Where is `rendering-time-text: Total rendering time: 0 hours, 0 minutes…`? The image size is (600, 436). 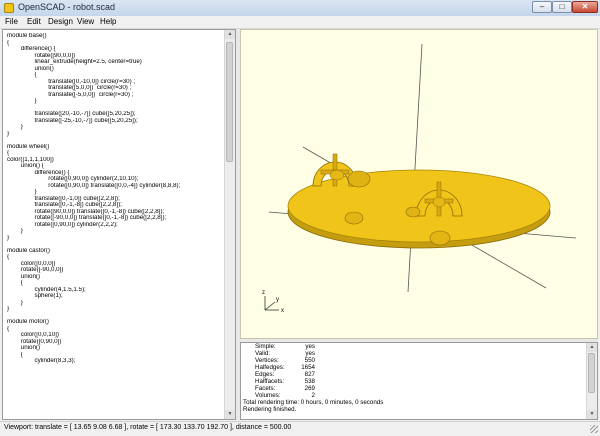
rendering-time-text: Total rendering time: 0 hours, 0 minutes… is located at coordinates (313, 402).